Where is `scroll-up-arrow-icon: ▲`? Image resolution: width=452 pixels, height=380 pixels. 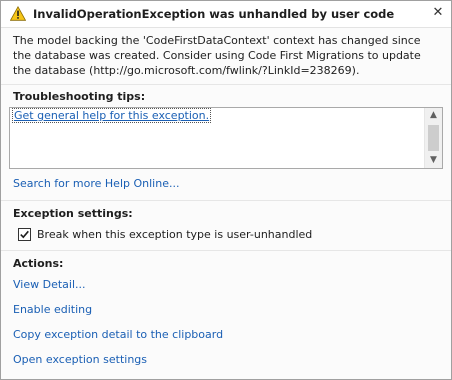
scroll-up-arrow-icon: ▲ is located at coordinates (433, 115).